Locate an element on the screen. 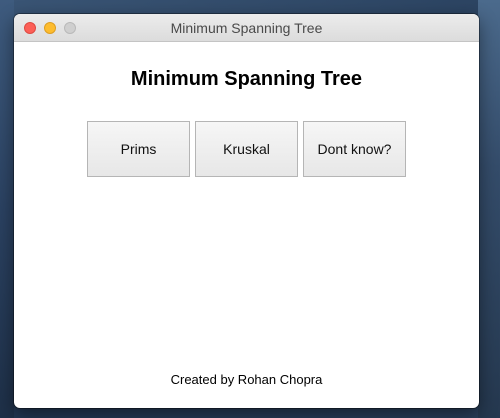  kruskal-button: Kruskal is located at coordinates (246, 149).